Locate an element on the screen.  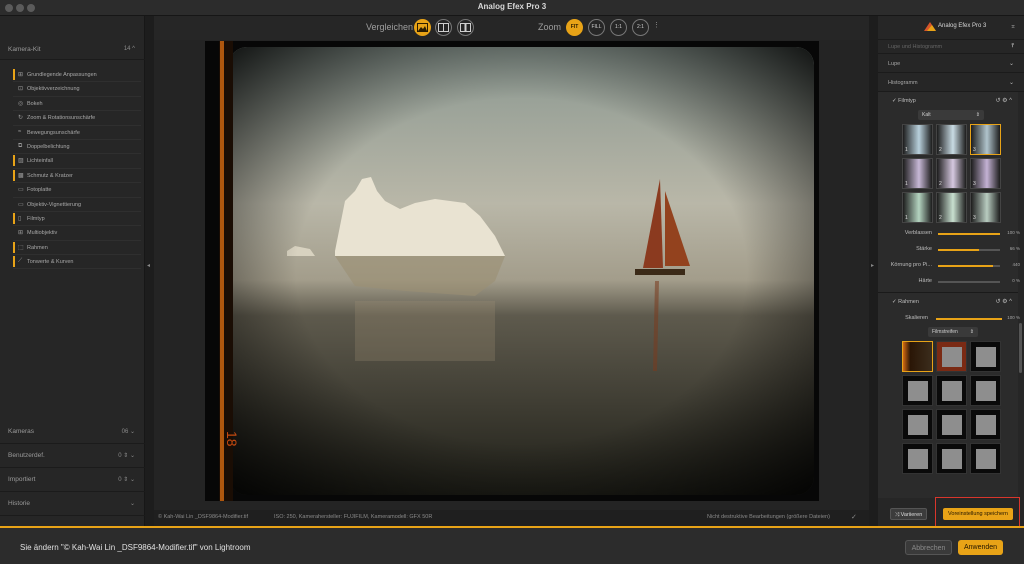
thumbnail-number: 3 is located at coordinates (974, 184).